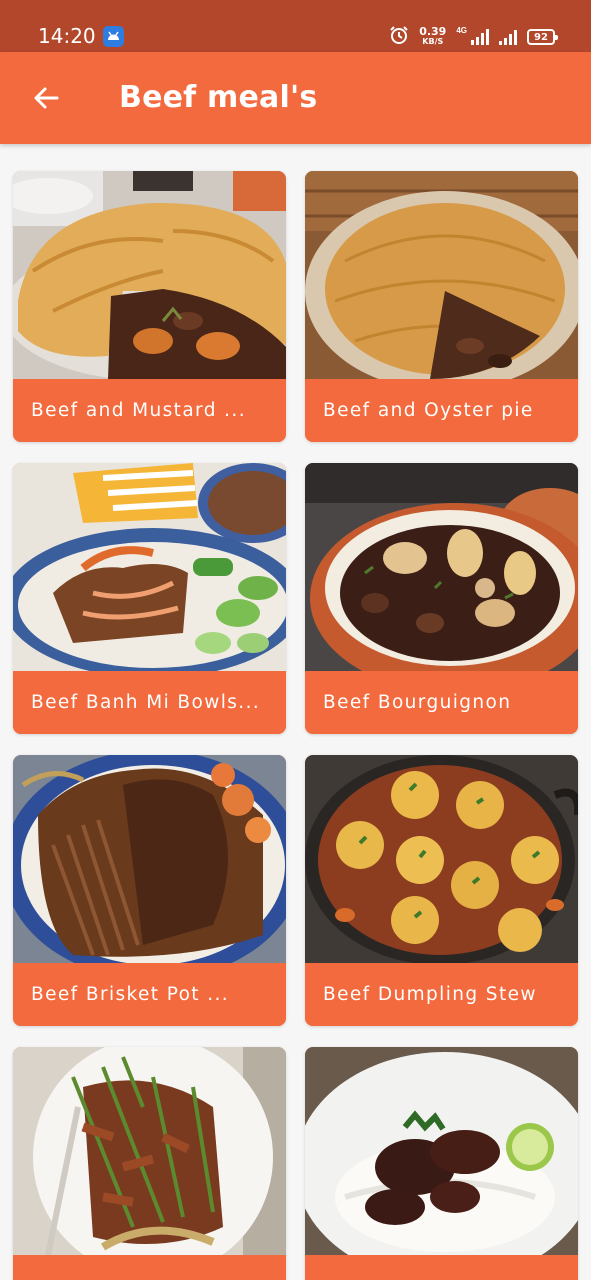  I want to click on back-button, so click(46, 98).